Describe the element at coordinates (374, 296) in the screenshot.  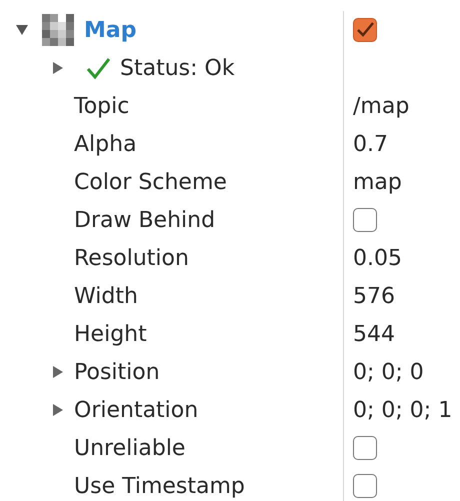
I see `property-value: 576` at that location.